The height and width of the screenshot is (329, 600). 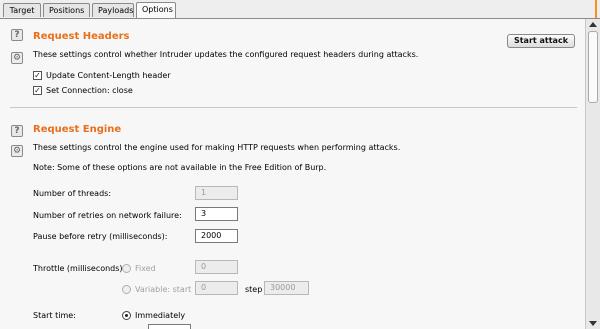 What do you see at coordinates (126, 315) in the screenshot?
I see `start-time-immediately-radio` at bounding box center [126, 315].